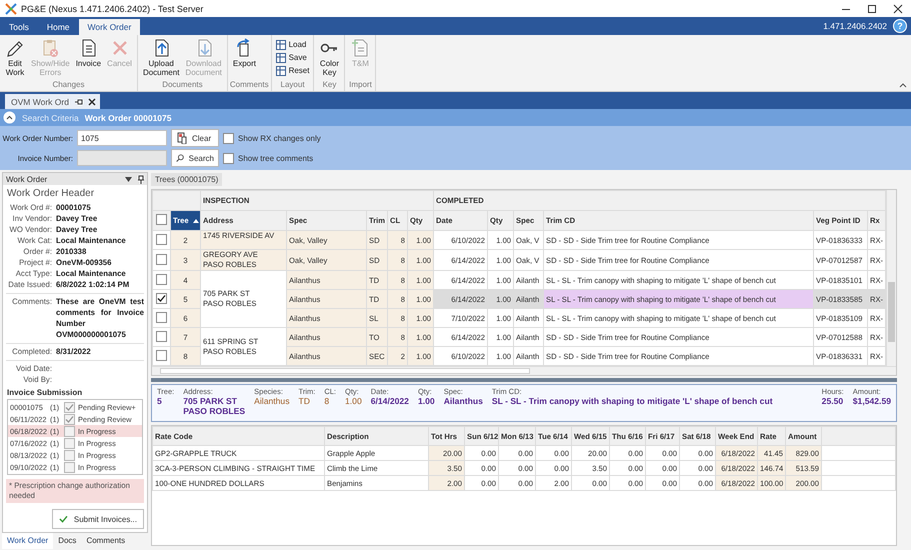  What do you see at coordinates (128, 179) in the screenshot?
I see `dropdown-button` at bounding box center [128, 179].